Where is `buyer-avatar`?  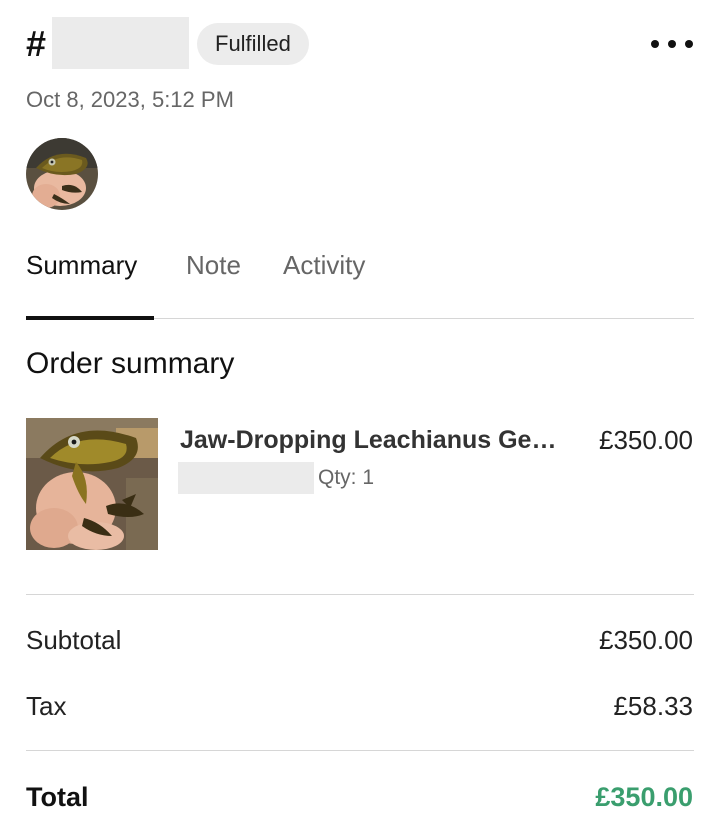
buyer-avatar is located at coordinates (62, 174).